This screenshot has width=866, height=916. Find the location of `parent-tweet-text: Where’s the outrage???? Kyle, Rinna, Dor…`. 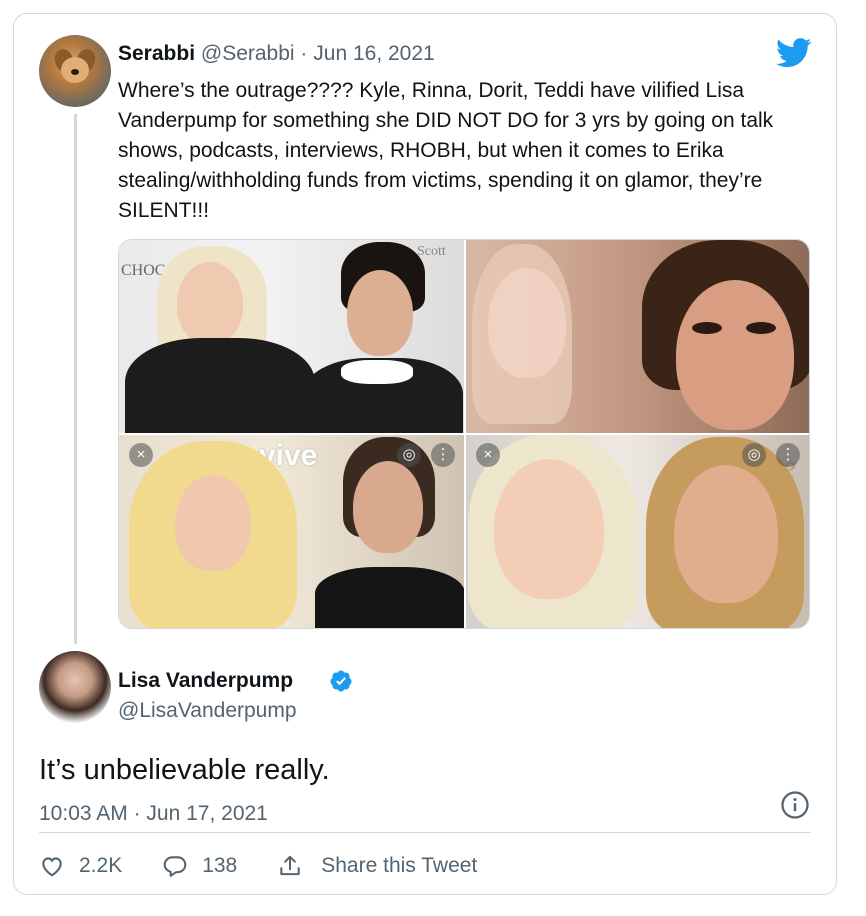

parent-tweet-text: Where’s the outrage???? Kyle, Rinna, Dor… is located at coordinates (446, 150).